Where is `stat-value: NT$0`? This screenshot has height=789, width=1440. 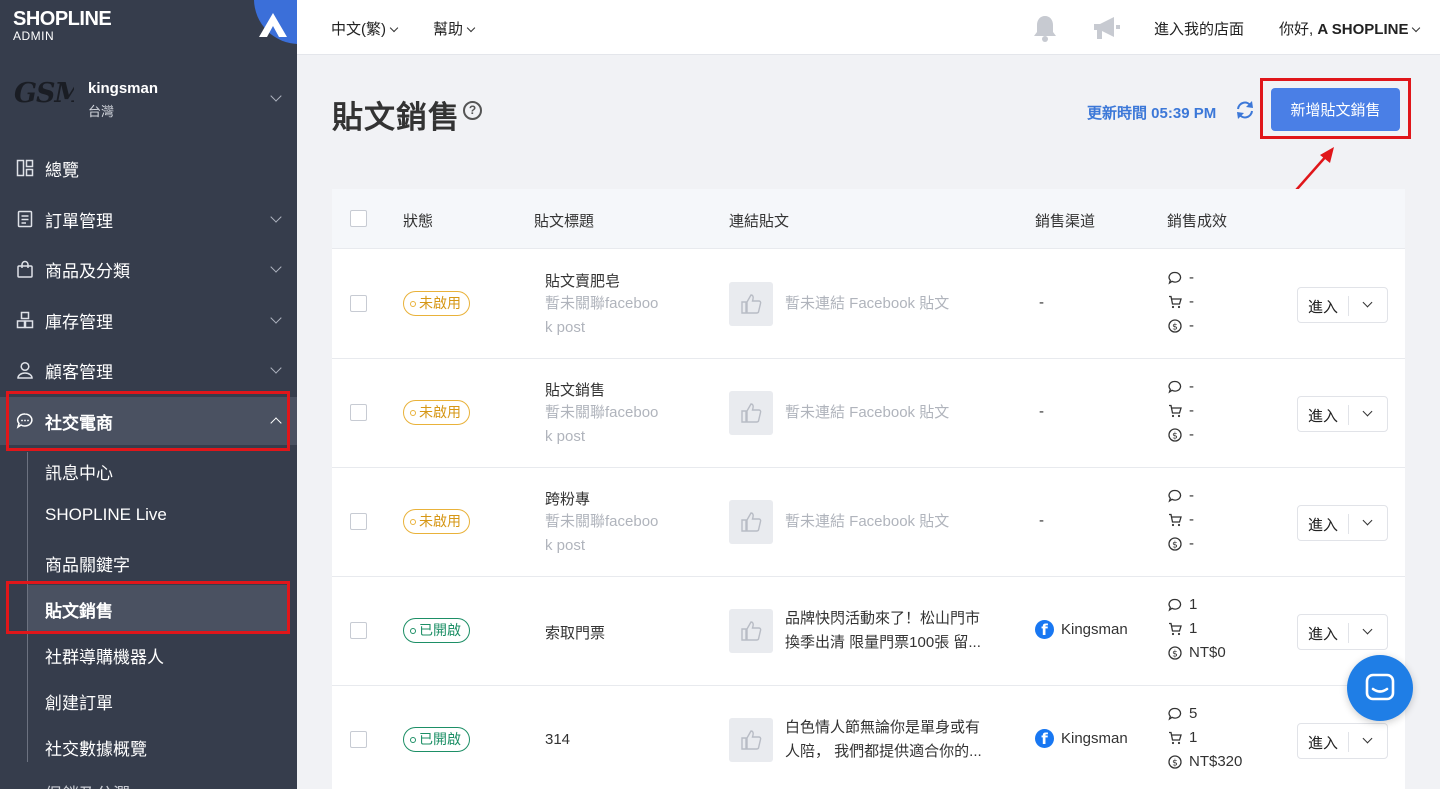 stat-value: NT$0 is located at coordinates (1207, 652).